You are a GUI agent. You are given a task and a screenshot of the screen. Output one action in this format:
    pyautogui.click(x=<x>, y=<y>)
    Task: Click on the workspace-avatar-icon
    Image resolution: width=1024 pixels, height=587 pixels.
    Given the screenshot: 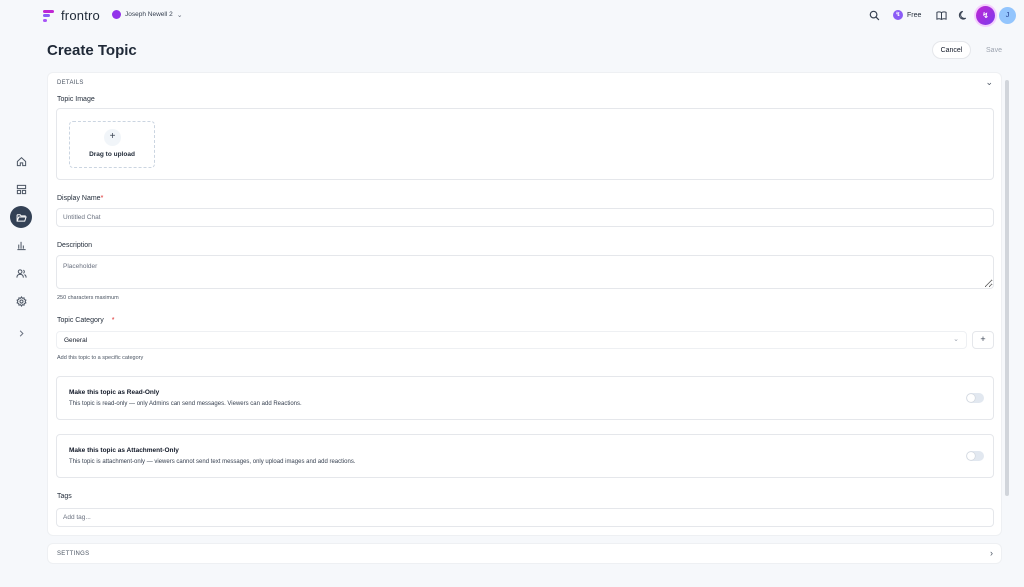 What is the action you would take?
    pyautogui.click(x=116, y=14)
    